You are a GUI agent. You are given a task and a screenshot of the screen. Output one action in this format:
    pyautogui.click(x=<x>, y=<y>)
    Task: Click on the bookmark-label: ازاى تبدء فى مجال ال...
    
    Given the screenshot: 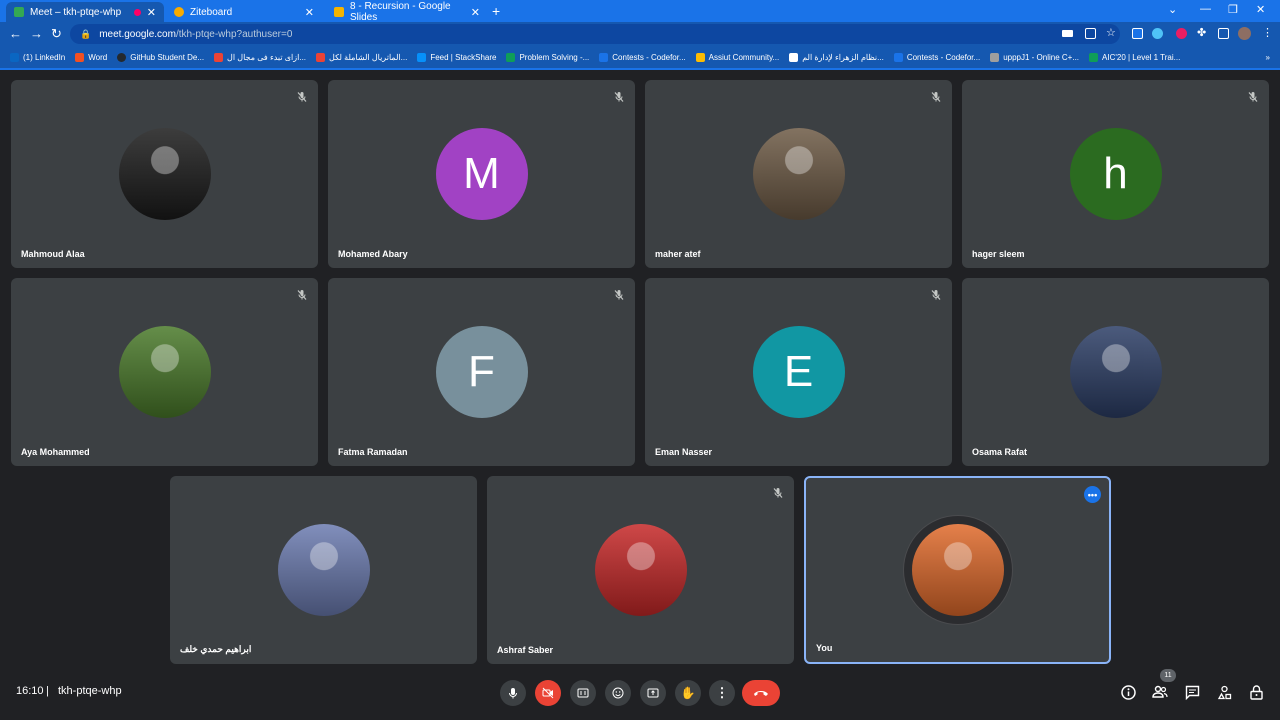 What is the action you would take?
    pyautogui.click(x=267, y=57)
    